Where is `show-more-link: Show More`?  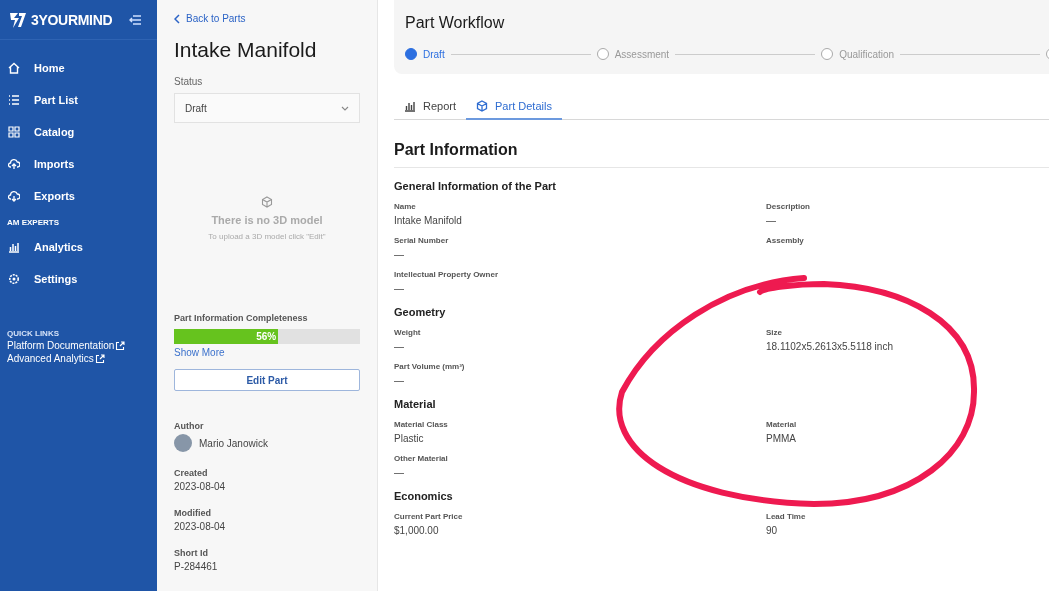 show-more-link: Show More is located at coordinates (267, 352).